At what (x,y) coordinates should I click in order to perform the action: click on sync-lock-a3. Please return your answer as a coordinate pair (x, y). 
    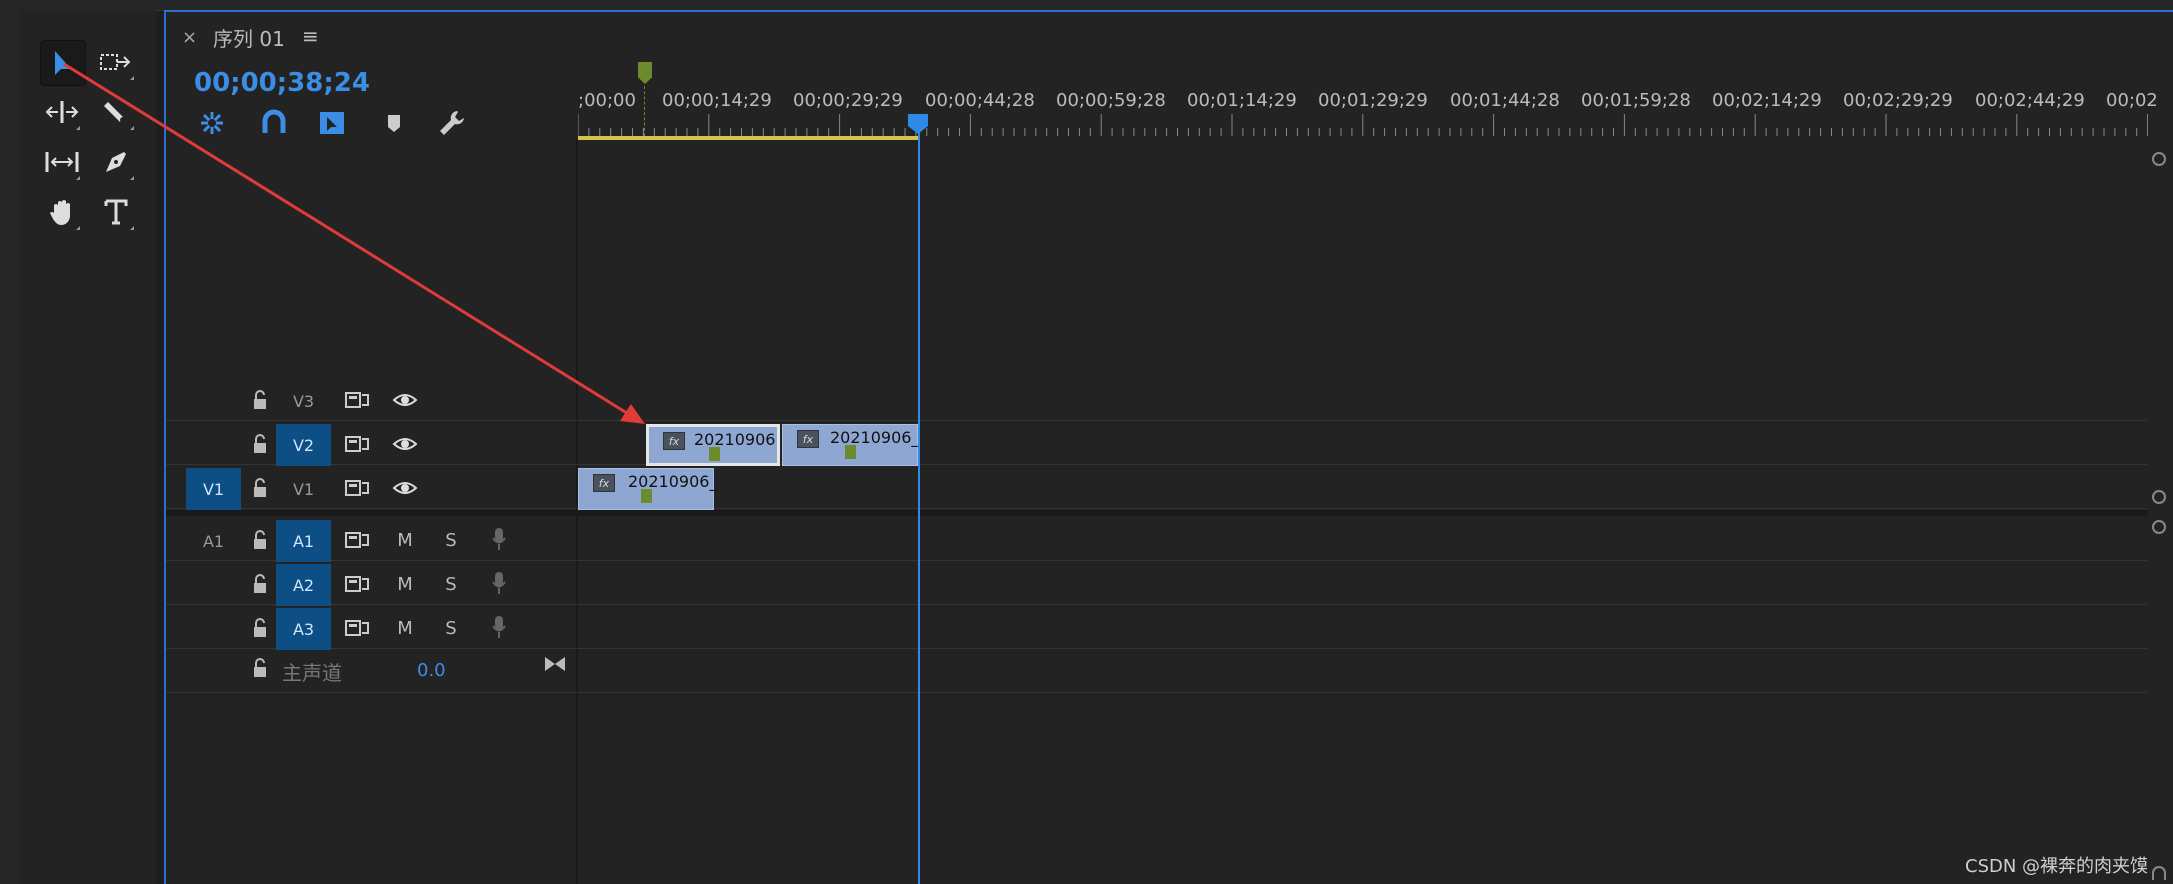
    Looking at the image, I should click on (357, 628).